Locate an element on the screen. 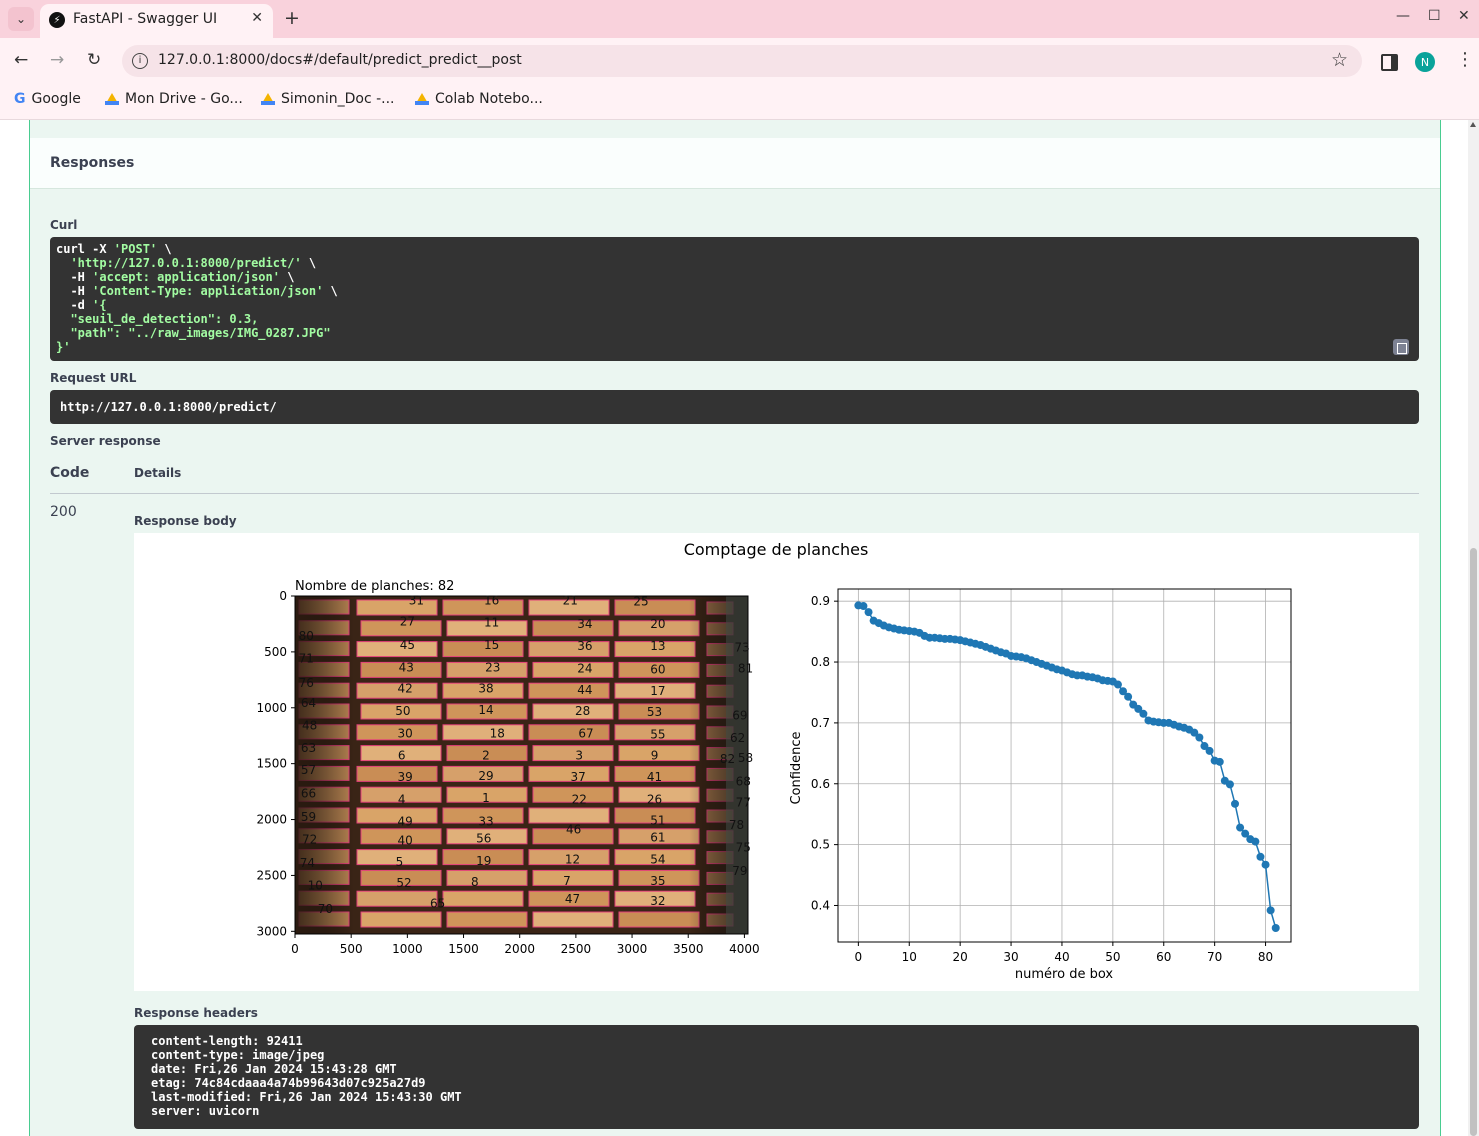 This screenshot has width=1479, height=1136. box-label: 18 is located at coordinates (497, 733).